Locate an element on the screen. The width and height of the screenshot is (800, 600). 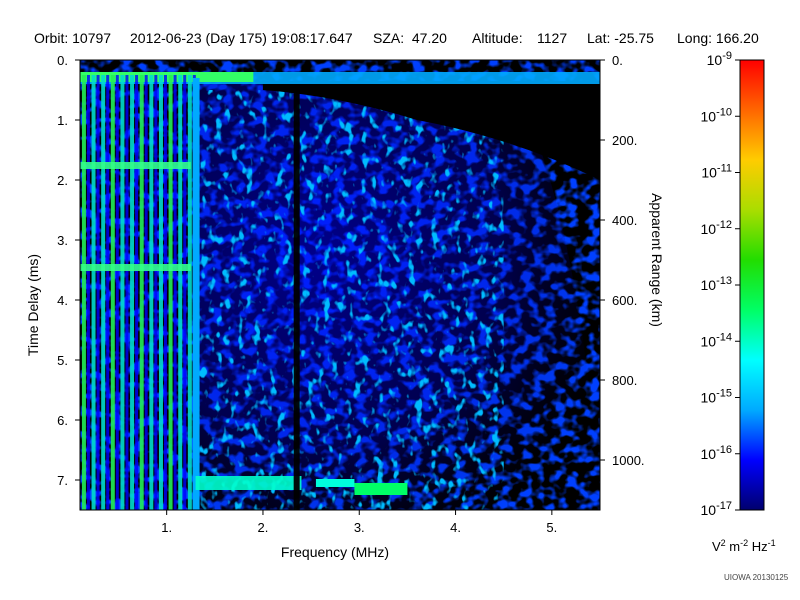
colorbar-tick-label: 10-9 is located at coordinates (719, 59).